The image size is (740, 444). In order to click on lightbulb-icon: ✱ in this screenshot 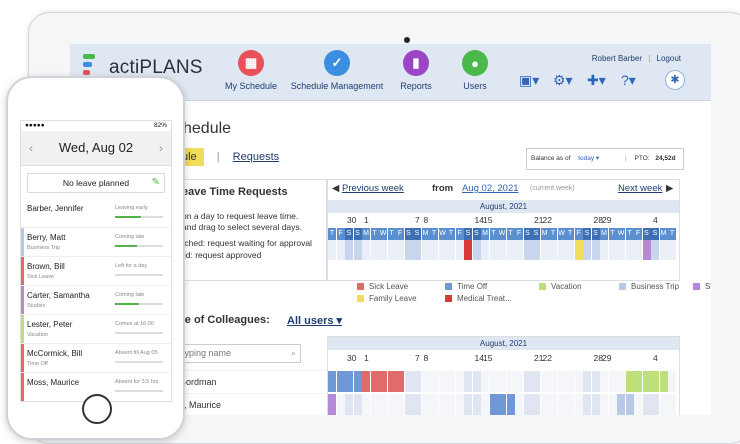, I will do `click(675, 80)`.